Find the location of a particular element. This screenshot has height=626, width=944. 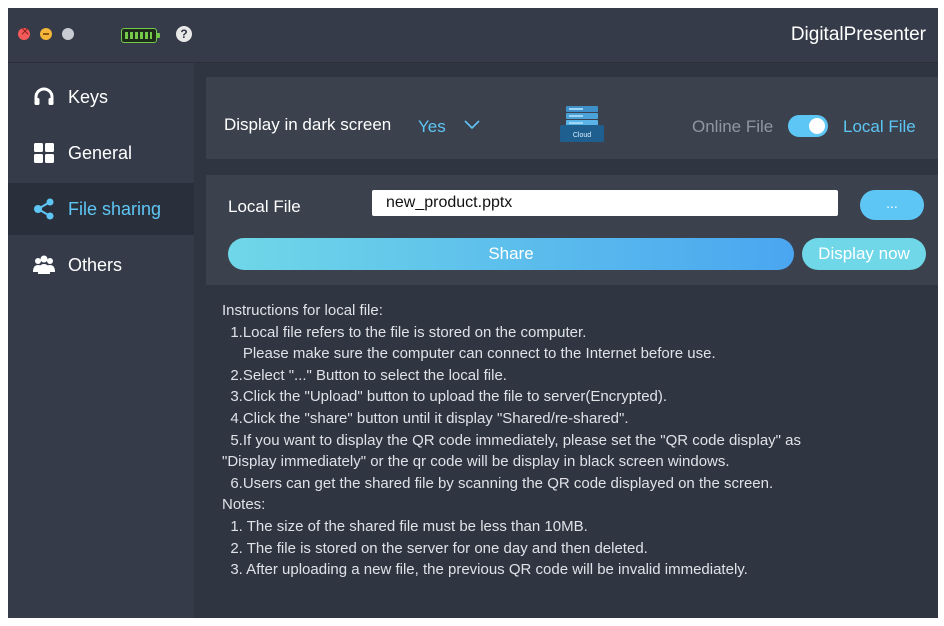

battery-icon is located at coordinates (140, 35).